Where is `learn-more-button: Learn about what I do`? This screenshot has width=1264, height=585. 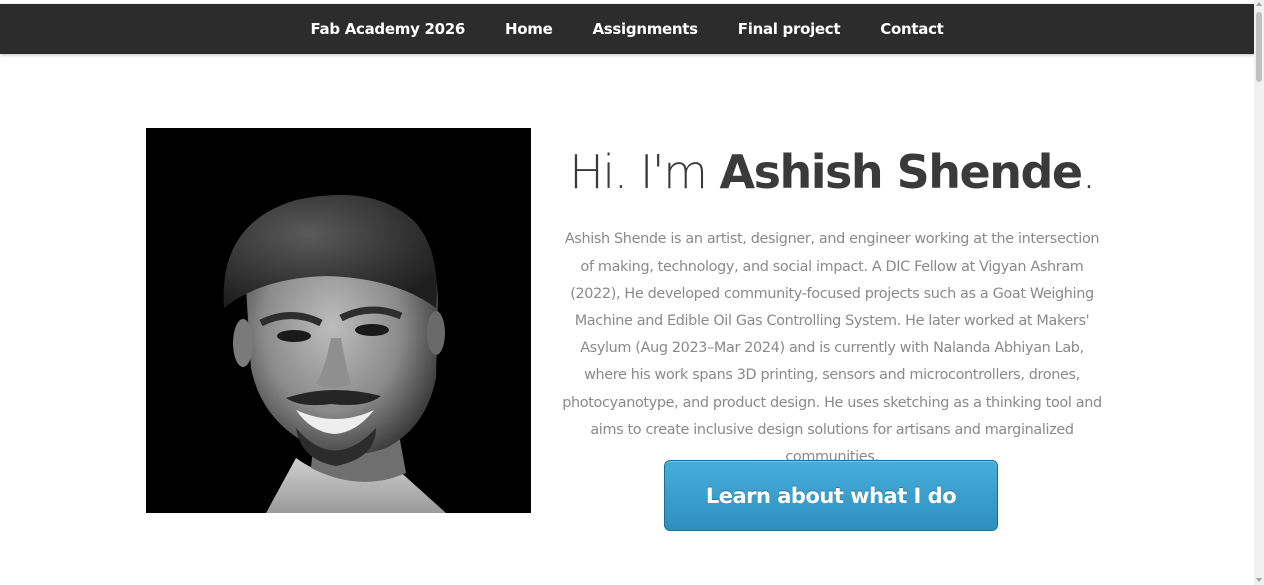
learn-more-button: Learn about what I do is located at coordinates (831, 495).